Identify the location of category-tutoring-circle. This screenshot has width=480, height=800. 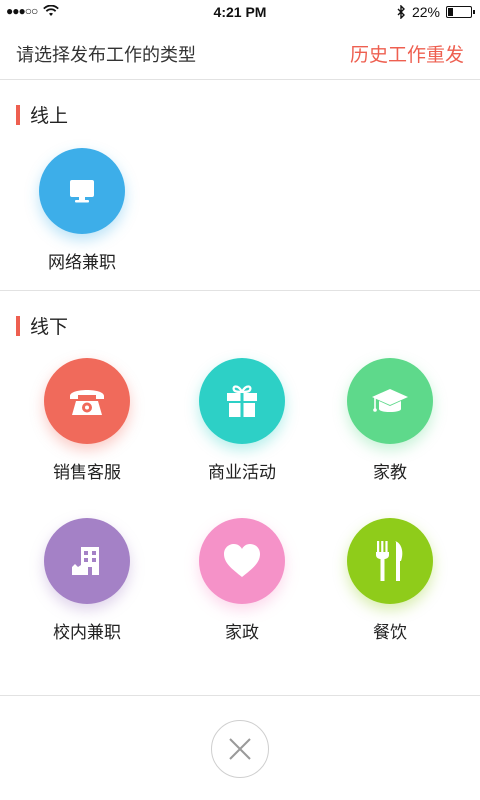
(390, 401).